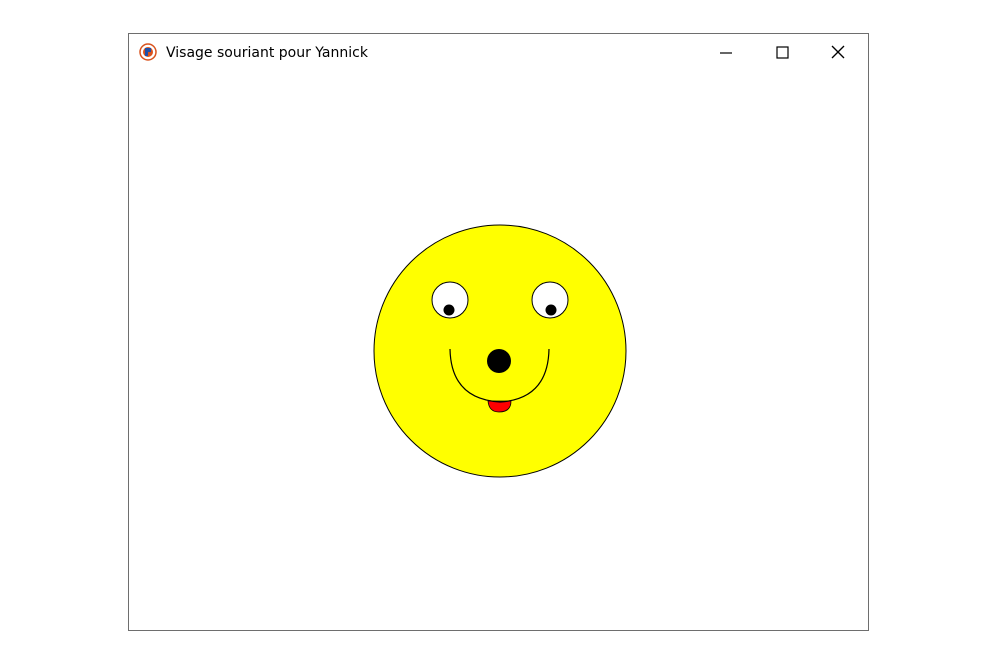 This screenshot has height=666, width=1000. I want to click on app-icon, so click(148, 52).